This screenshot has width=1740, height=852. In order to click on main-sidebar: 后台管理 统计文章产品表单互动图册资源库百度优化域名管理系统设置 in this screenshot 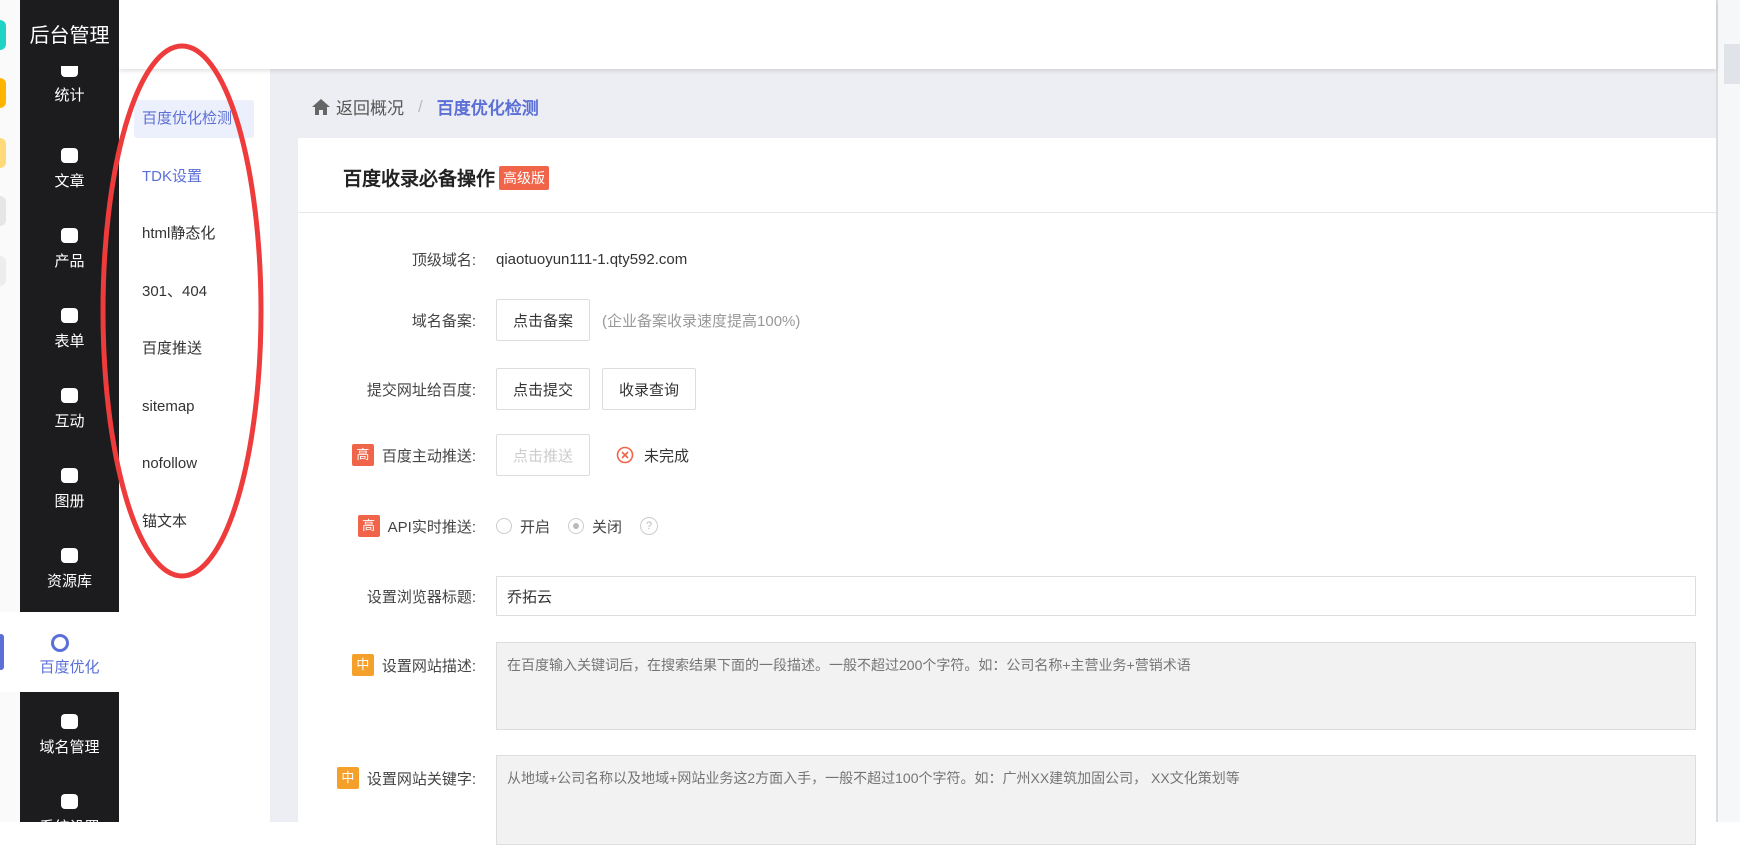, I will do `click(59, 418)`.